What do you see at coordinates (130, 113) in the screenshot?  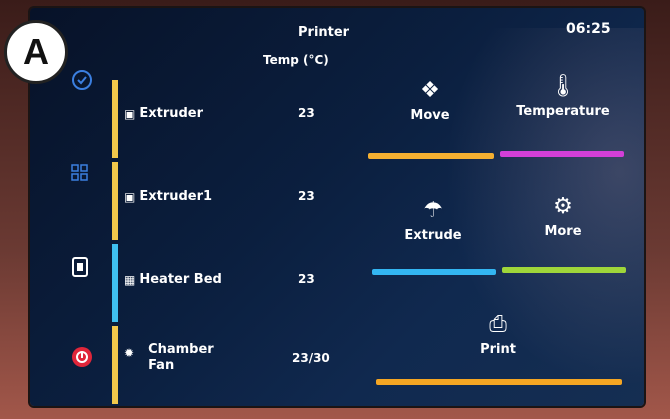 I see `extruder-icon: ▣` at bounding box center [130, 113].